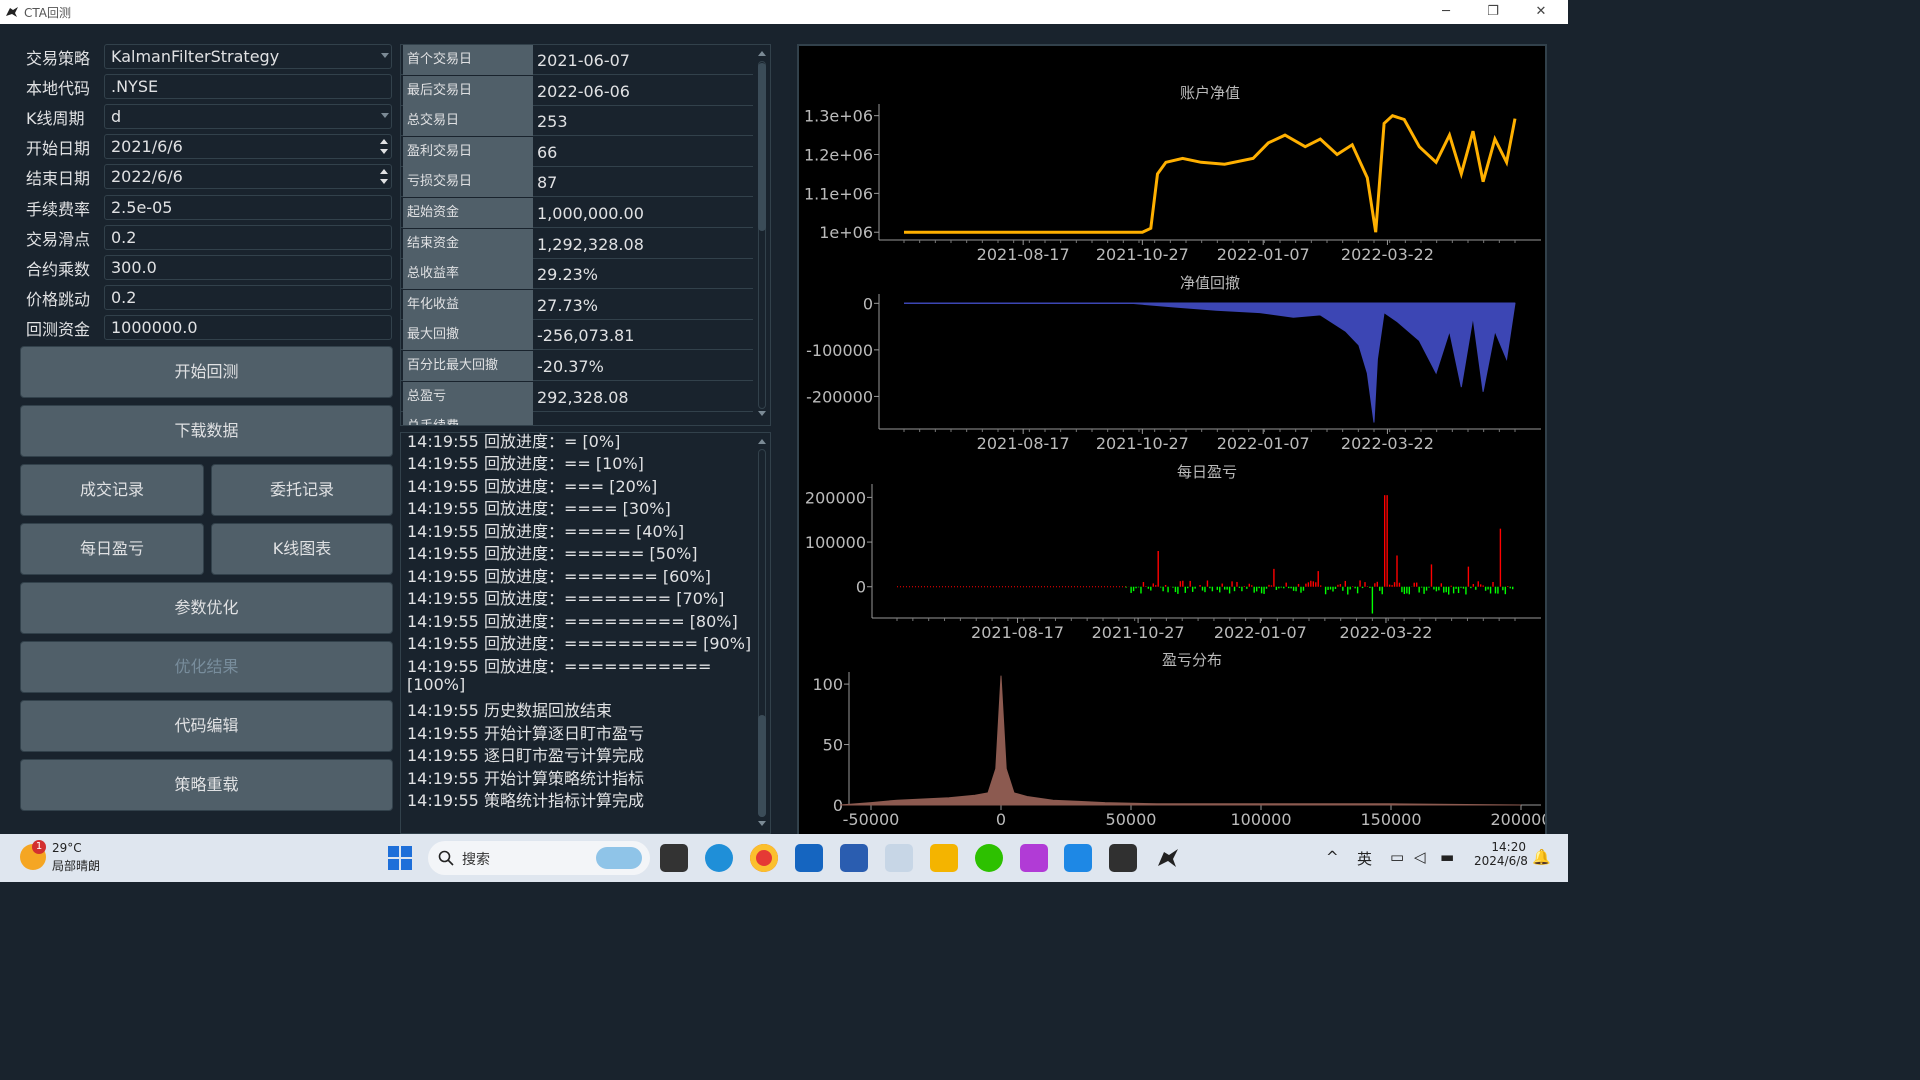  I want to click on search-label: 搜索, so click(476, 860).